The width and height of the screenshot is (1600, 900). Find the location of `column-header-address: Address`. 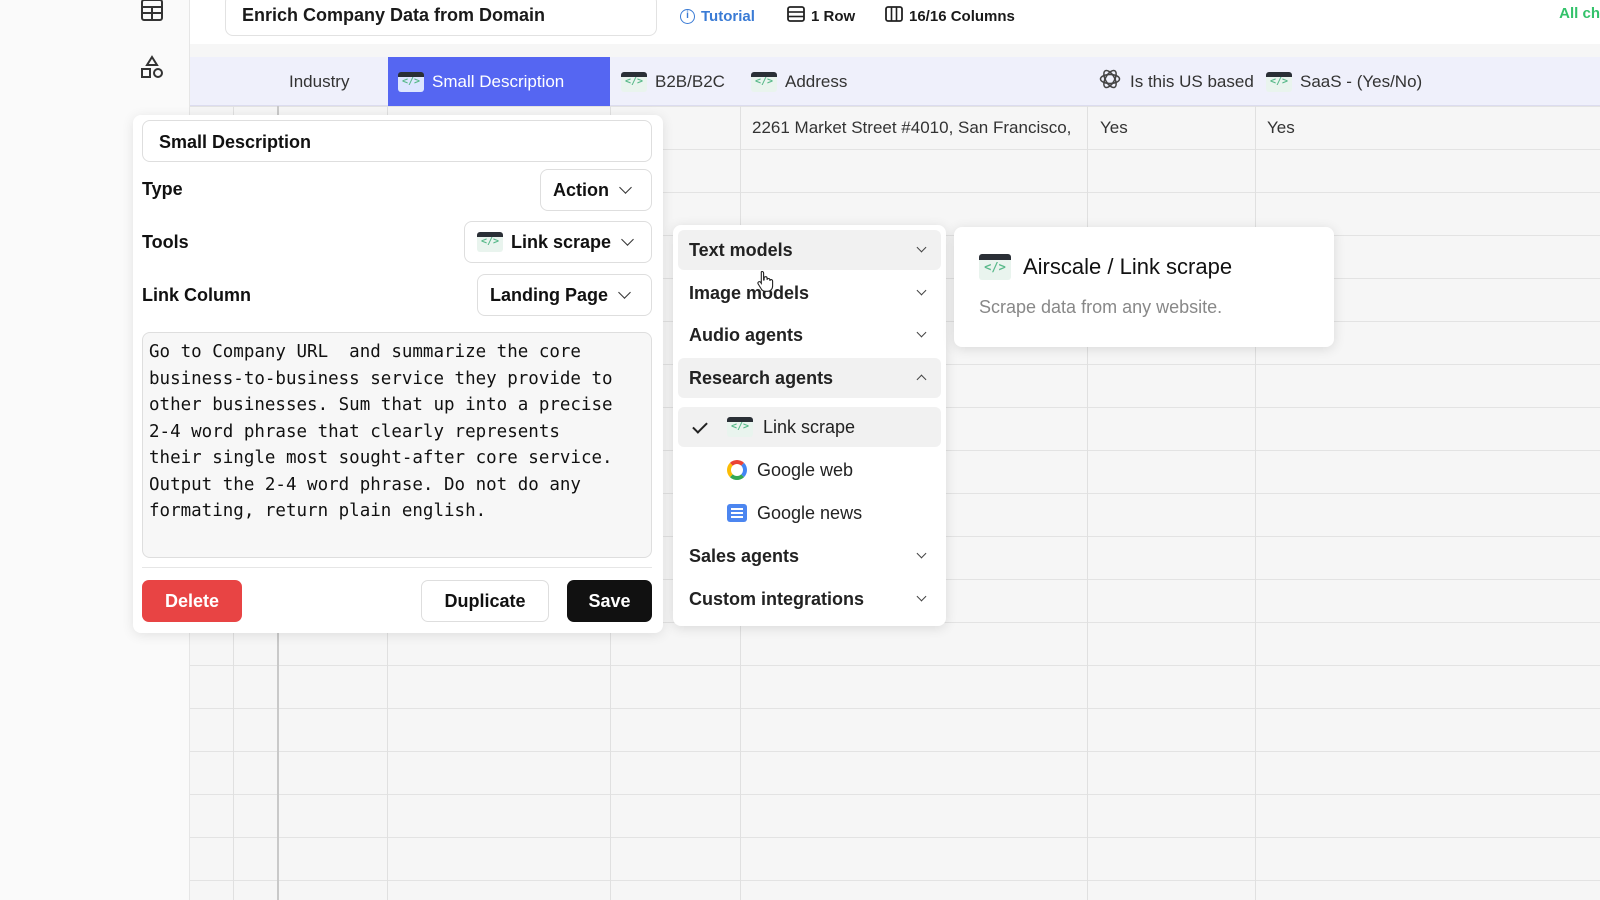

column-header-address: Address is located at coordinates (914, 81).